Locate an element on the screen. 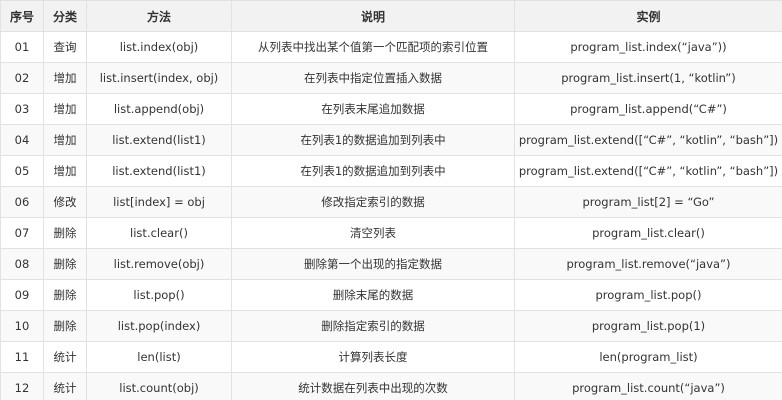 Image resolution: width=782 pixels, height=400 pixels. table-header: 序号 分类 方法 说明 实例 is located at coordinates (391, 16).